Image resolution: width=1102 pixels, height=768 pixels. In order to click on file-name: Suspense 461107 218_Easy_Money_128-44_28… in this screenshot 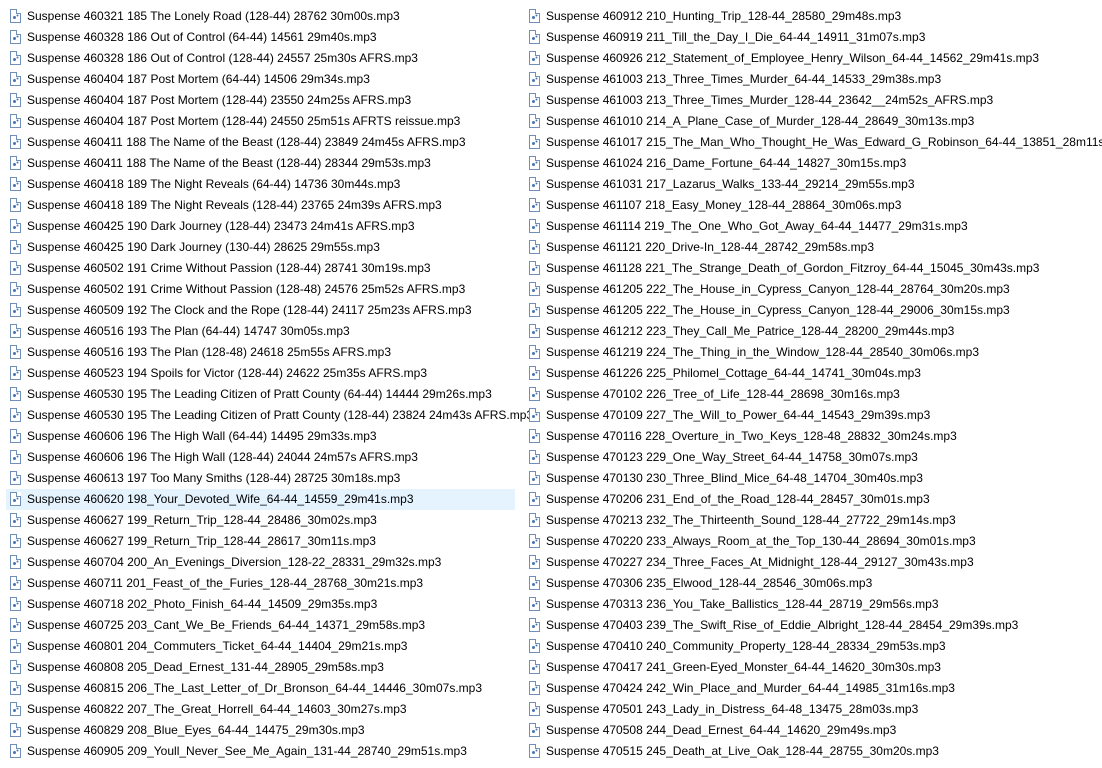, I will do `click(724, 205)`.